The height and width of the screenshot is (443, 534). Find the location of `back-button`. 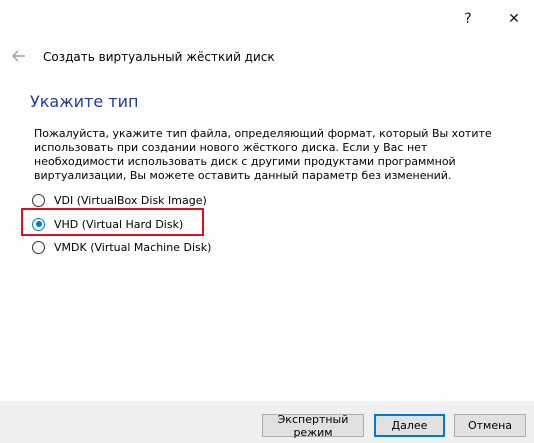

back-button is located at coordinates (19, 56).